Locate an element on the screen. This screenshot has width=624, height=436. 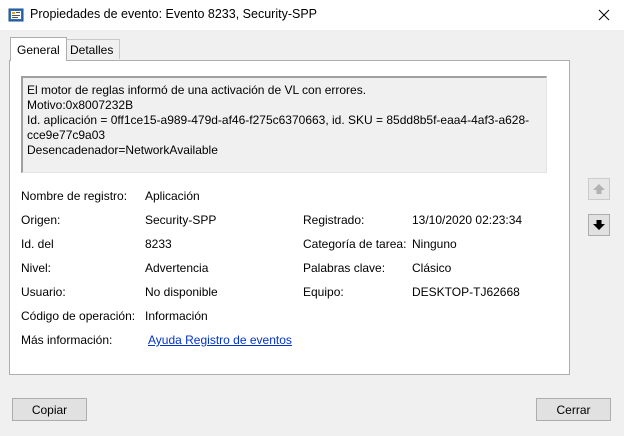
user-label: Usuario: is located at coordinates (43, 292).